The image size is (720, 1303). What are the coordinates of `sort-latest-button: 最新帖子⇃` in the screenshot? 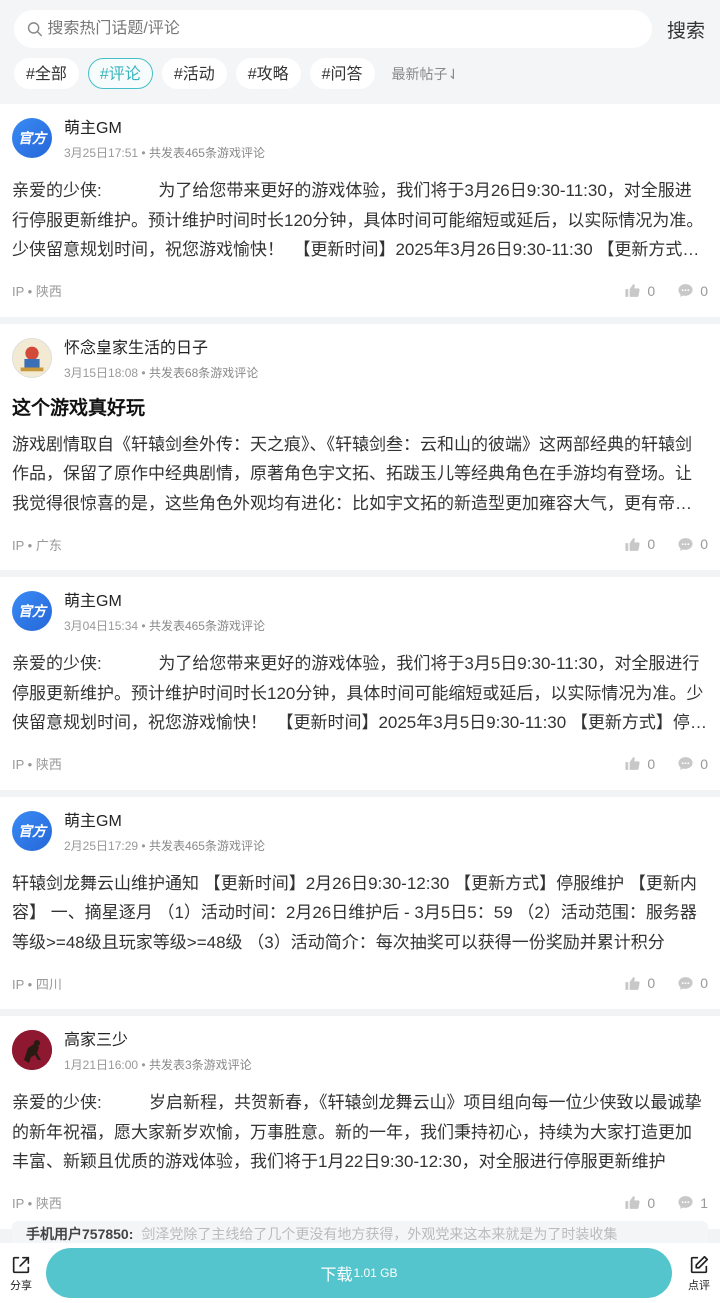 It's located at (426, 74).